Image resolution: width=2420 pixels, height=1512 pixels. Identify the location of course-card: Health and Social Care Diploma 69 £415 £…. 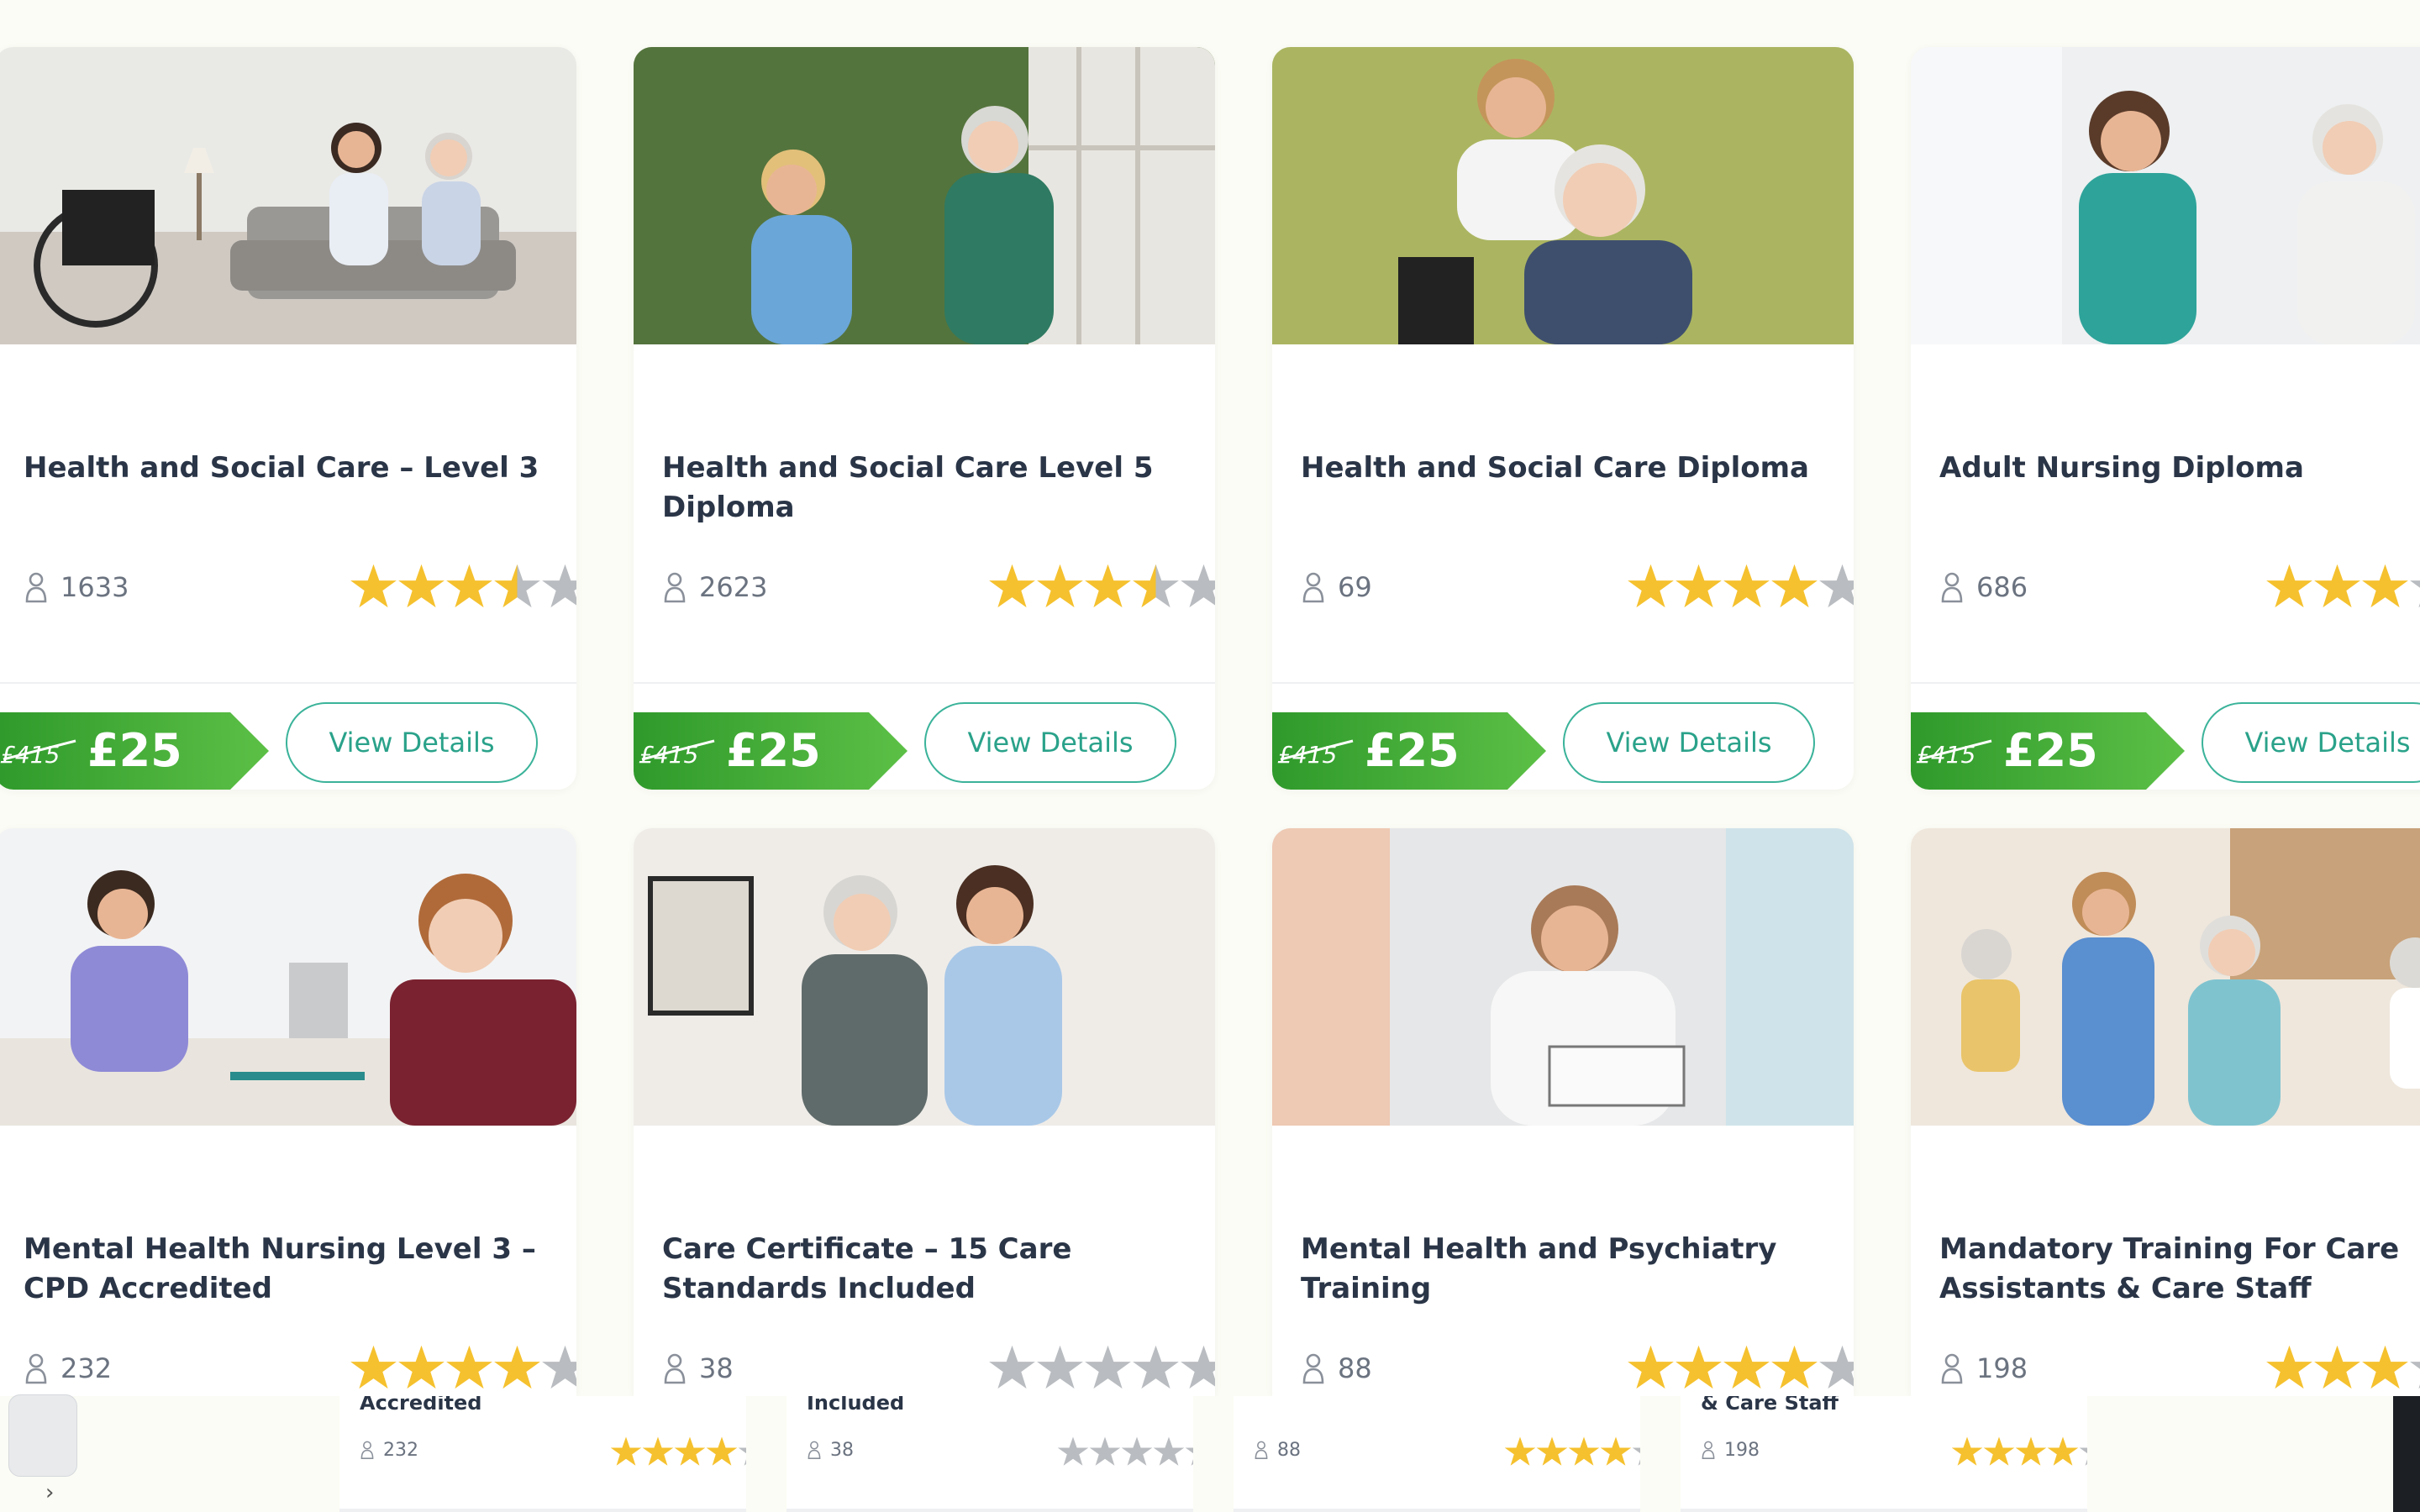
(1563, 418).